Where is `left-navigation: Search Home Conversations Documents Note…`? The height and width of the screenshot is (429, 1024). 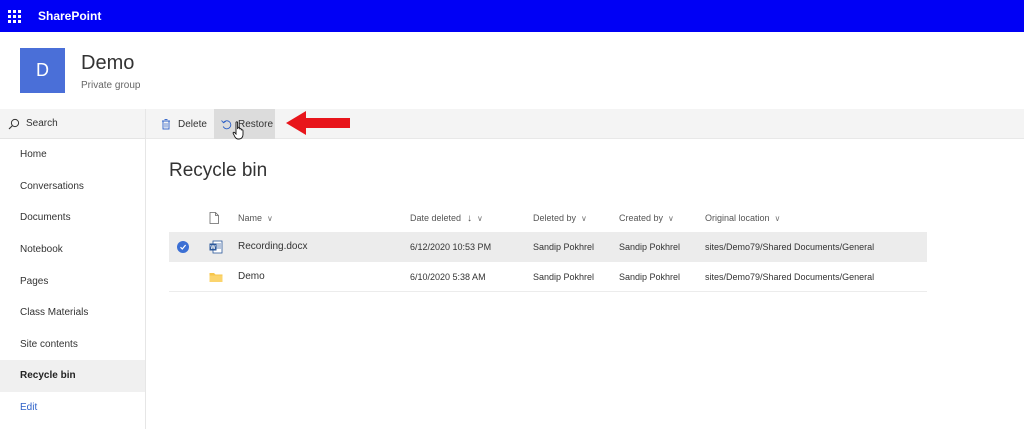 left-navigation: Search Home Conversations Documents Note… is located at coordinates (73, 269).